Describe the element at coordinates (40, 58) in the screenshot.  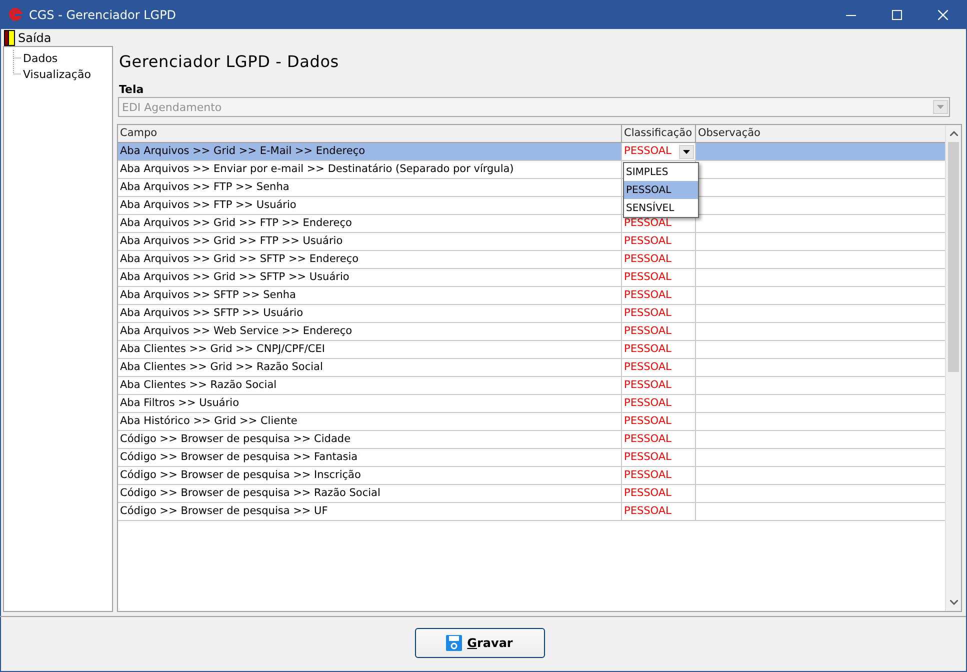
I see `tree-item: Dados` at that location.